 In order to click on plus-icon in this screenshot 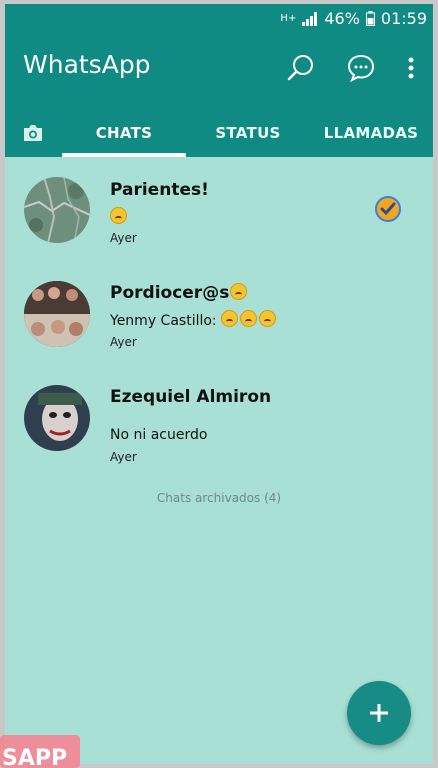, I will do `click(379, 713)`.